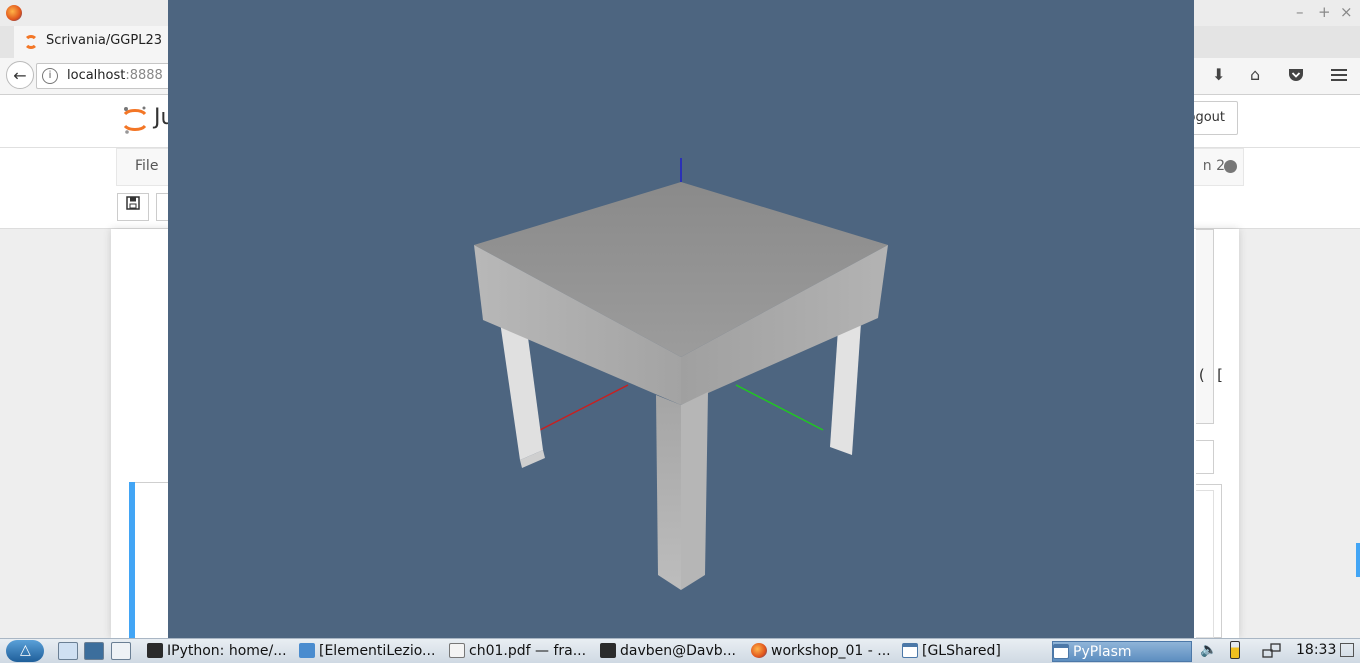 The width and height of the screenshot is (1360, 663). I want to click on pocket-icon, so click(1296, 76).